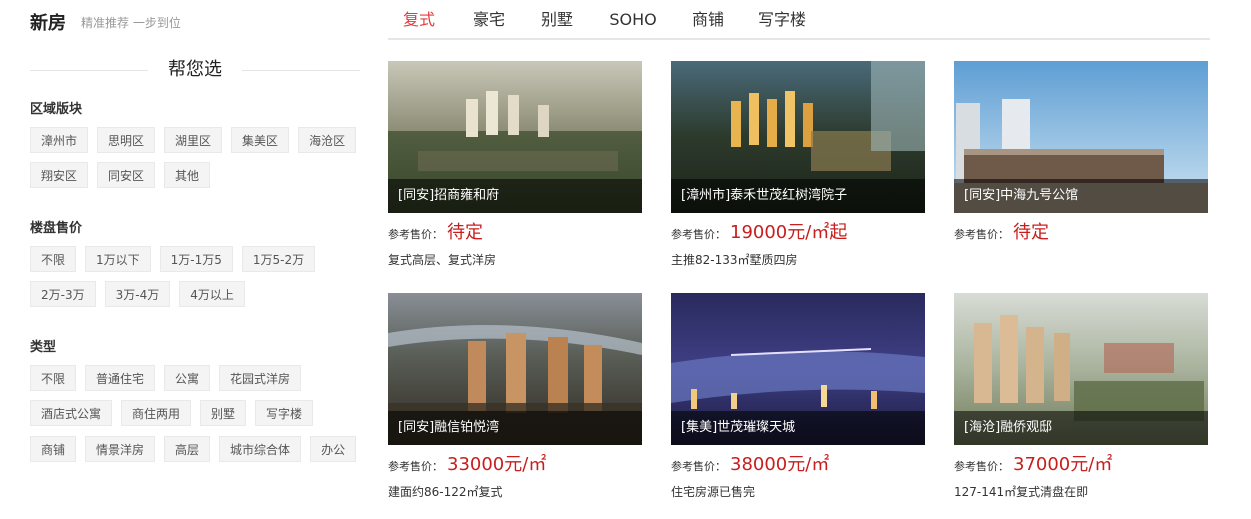 The image size is (1251, 519). What do you see at coordinates (419, 20) in the screenshot?
I see `tab-fushi: 复式` at bounding box center [419, 20].